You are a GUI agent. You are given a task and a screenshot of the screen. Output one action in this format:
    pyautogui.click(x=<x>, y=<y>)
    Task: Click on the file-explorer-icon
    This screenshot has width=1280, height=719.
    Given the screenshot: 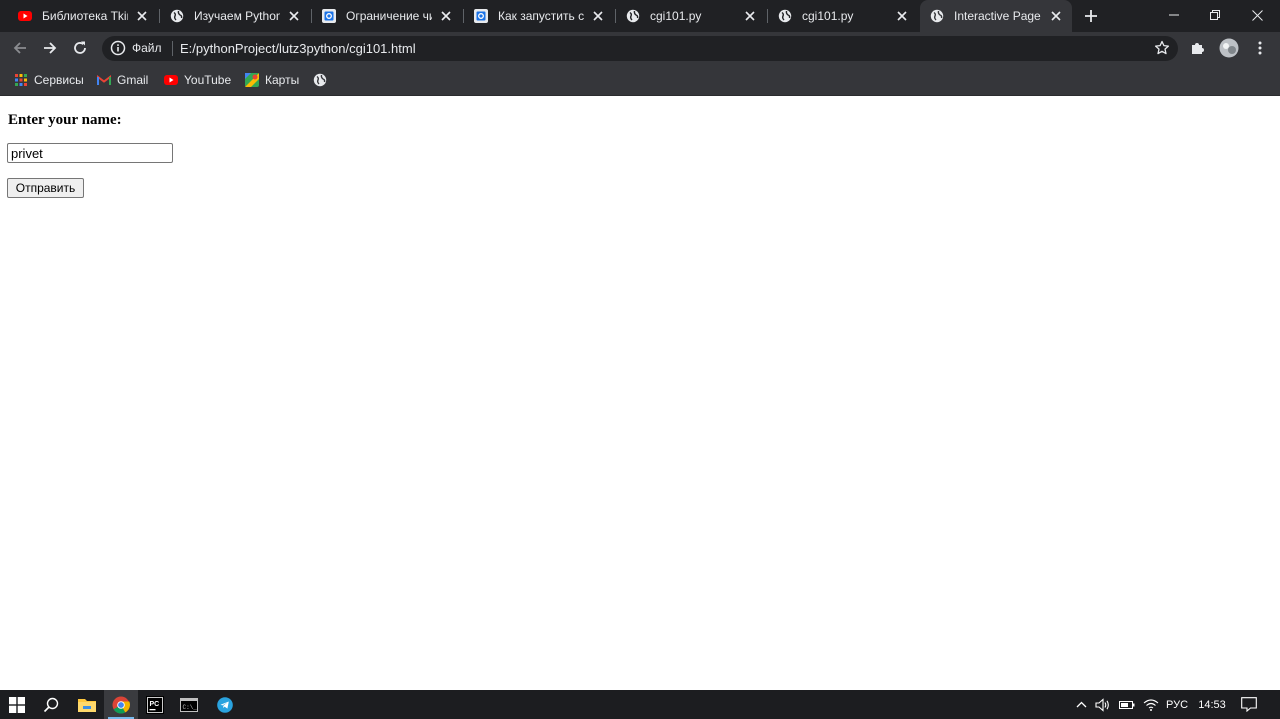 What is the action you would take?
    pyautogui.click(x=87, y=705)
    